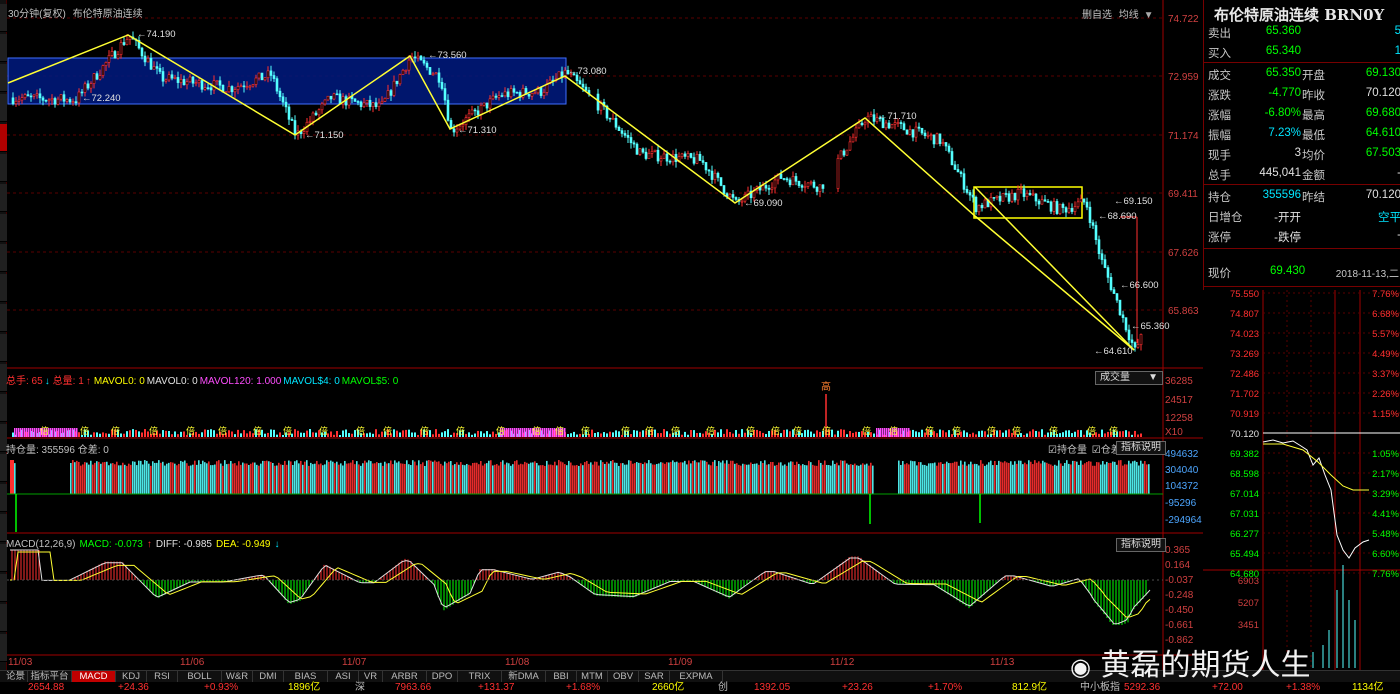 The image size is (1400, 694). Describe the element at coordinates (240, 381) in the screenshot. I see `volume-indicator-item: MAVOL120: 1.000` at that location.